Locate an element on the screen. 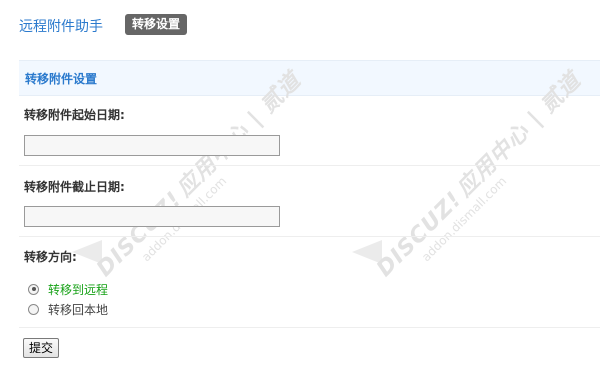 The image size is (600, 372). app-title: 远程附件助手 is located at coordinates (61, 26).